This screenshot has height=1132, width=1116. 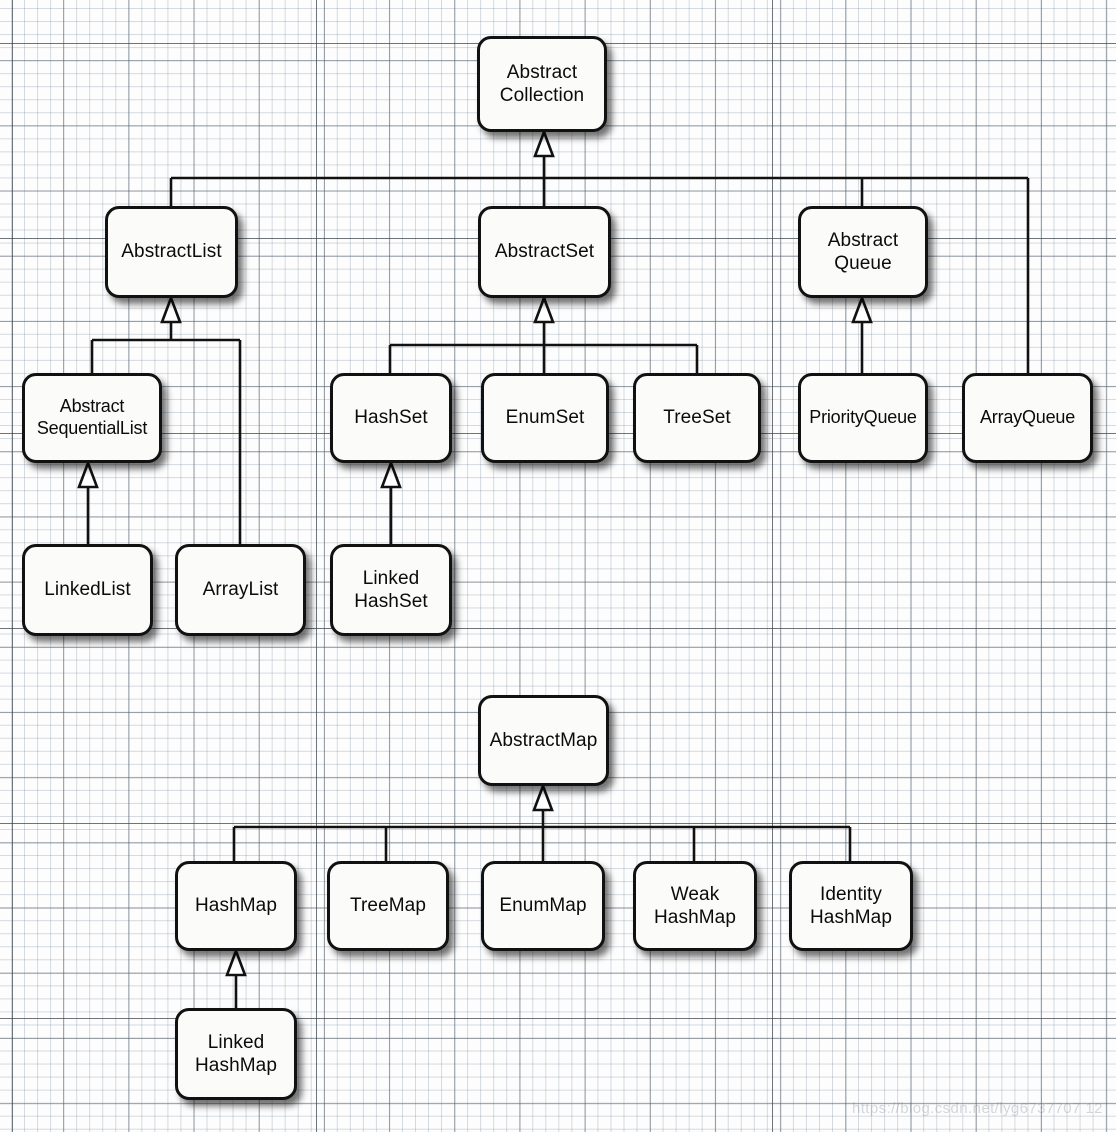 I want to click on node-linked-hash-set: Linked HashSet, so click(x=391, y=590).